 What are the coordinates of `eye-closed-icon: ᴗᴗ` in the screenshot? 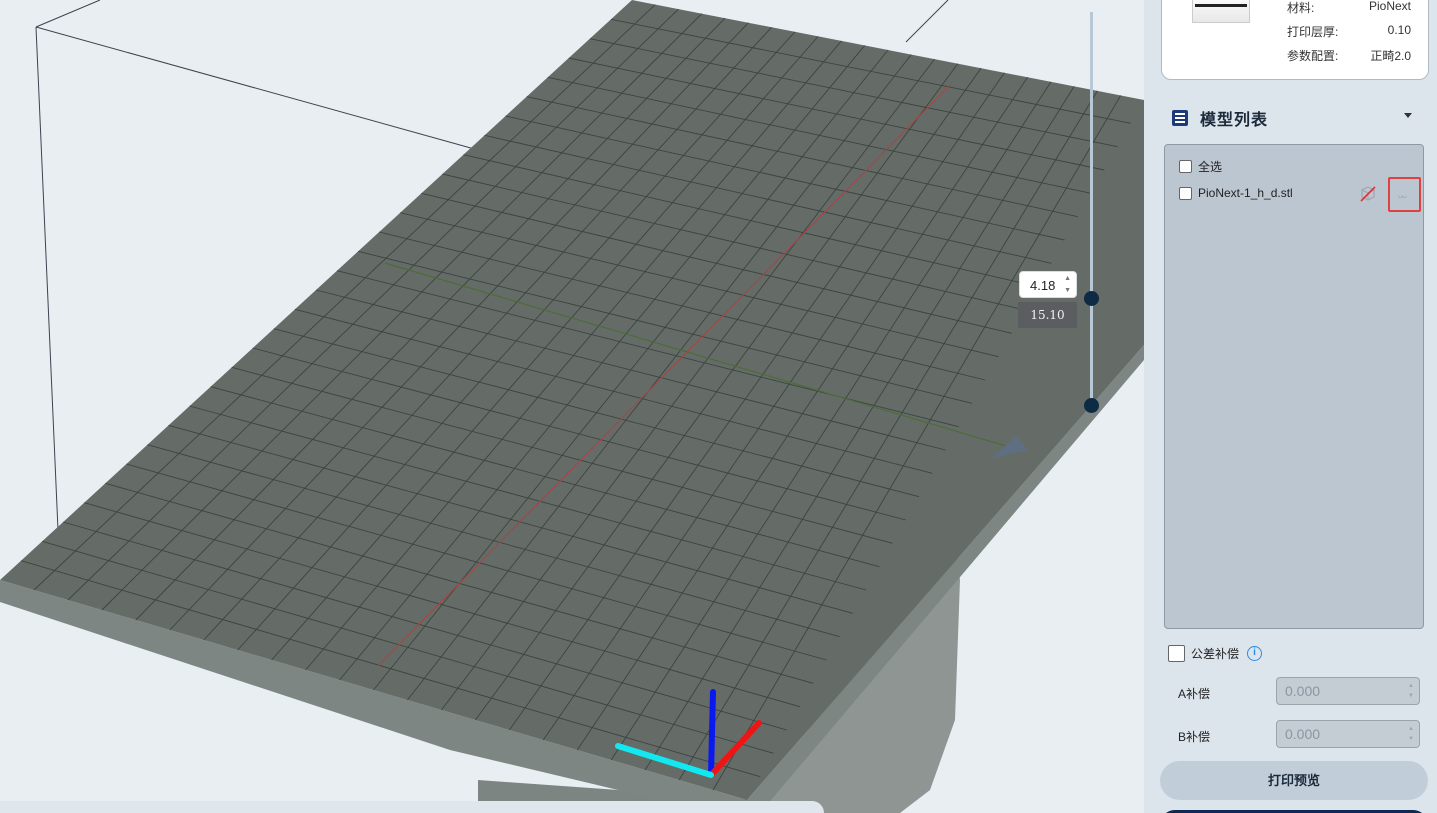 It's located at (1402, 195).